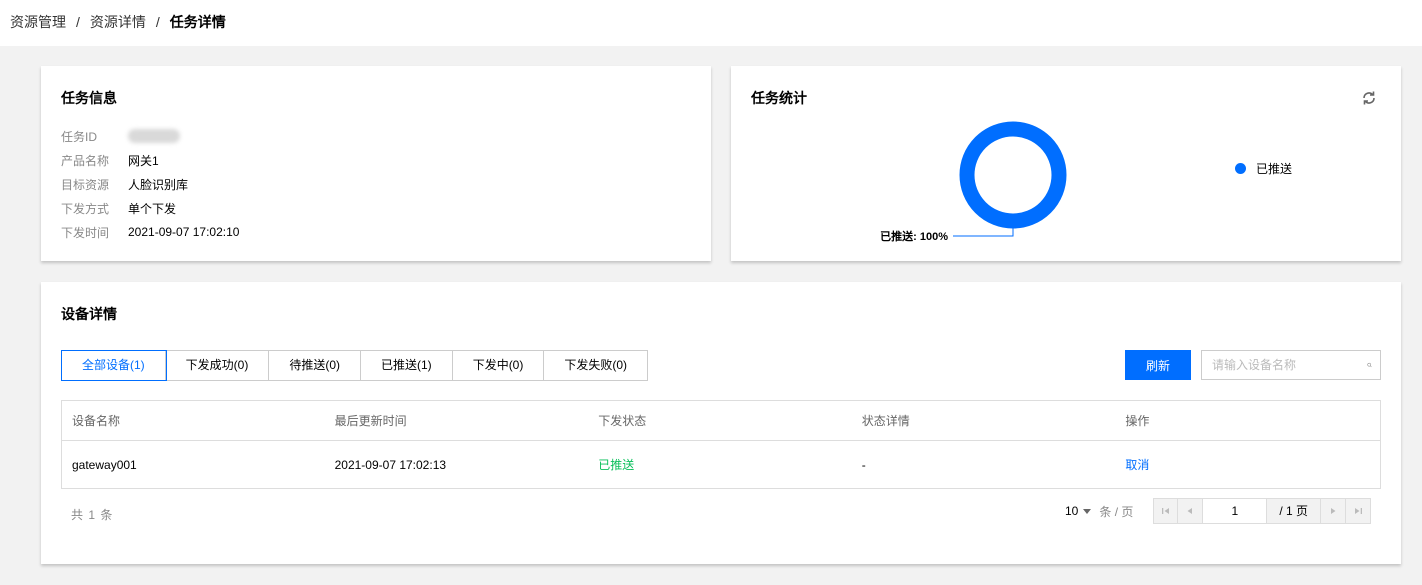 Image resolution: width=1422 pixels, height=585 pixels. What do you see at coordinates (622, 421) in the screenshot?
I see `column-header-dispatch-status: 下发状态` at bounding box center [622, 421].